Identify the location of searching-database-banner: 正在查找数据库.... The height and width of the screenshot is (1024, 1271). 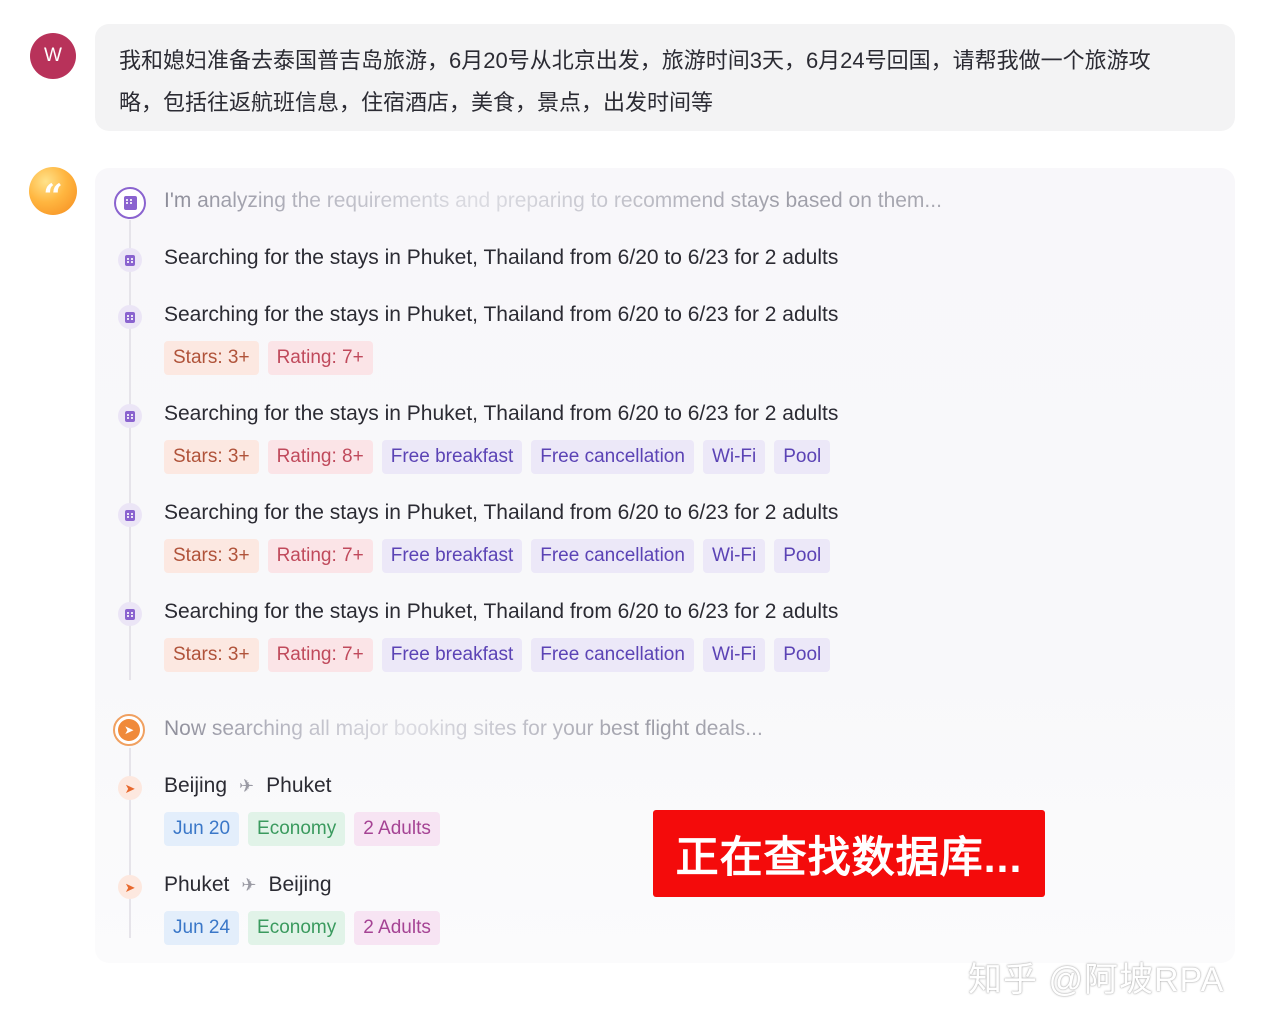
(849, 853).